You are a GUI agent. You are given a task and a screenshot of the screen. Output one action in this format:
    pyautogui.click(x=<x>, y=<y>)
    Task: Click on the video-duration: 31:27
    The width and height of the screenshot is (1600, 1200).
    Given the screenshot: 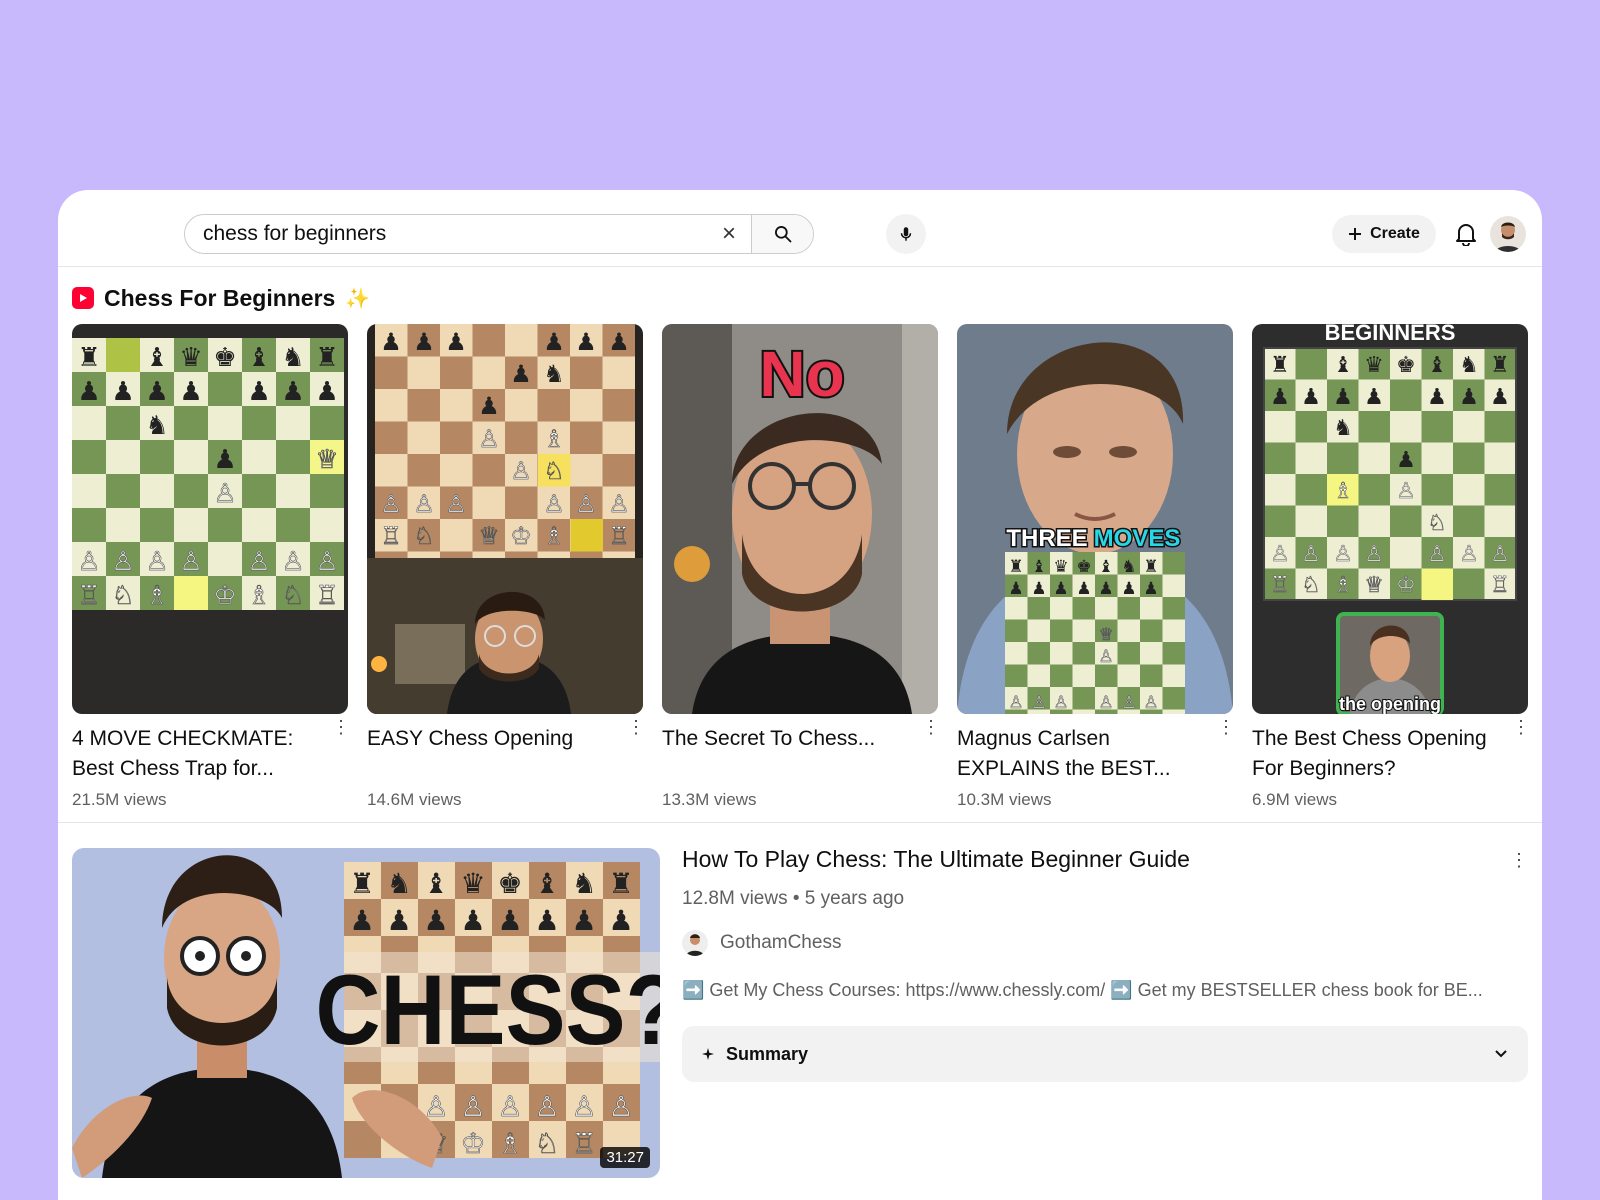 What is the action you would take?
    pyautogui.click(x=625, y=1157)
    